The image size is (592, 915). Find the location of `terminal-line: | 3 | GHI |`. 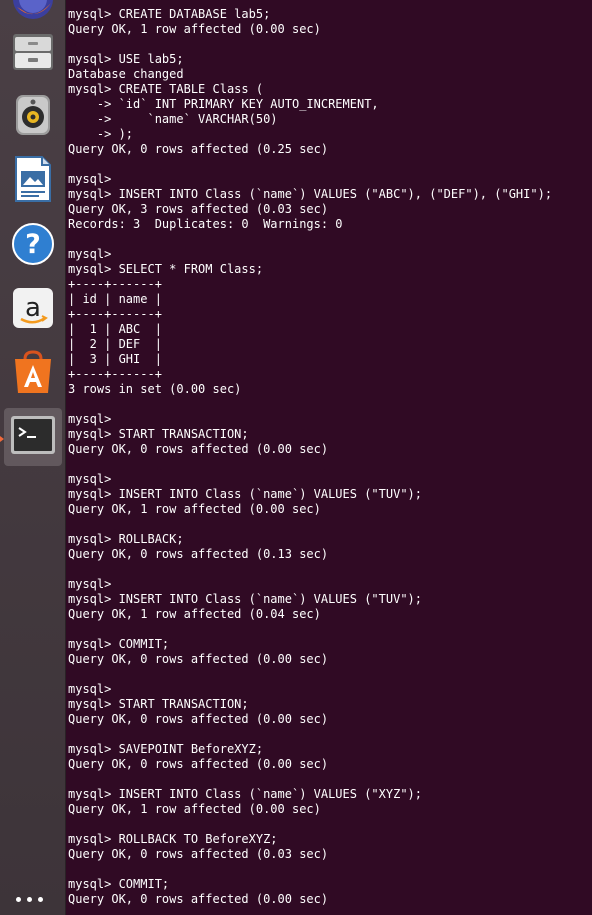

terminal-line: | 3 | GHI | is located at coordinates (115, 359).